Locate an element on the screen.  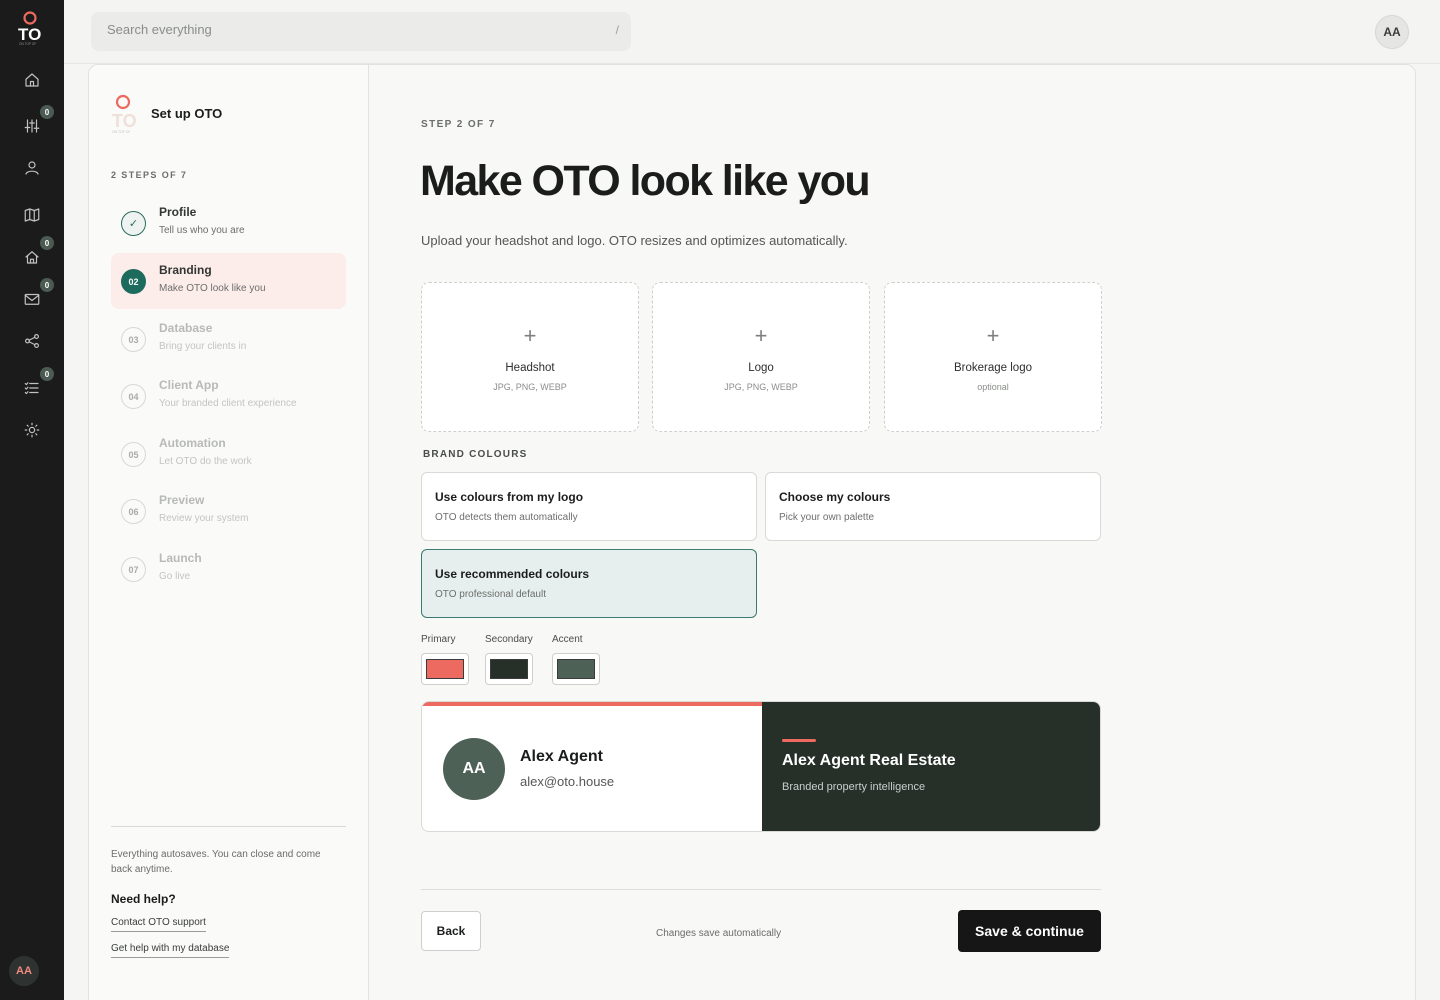
step-number: 05 is located at coordinates (133, 454).